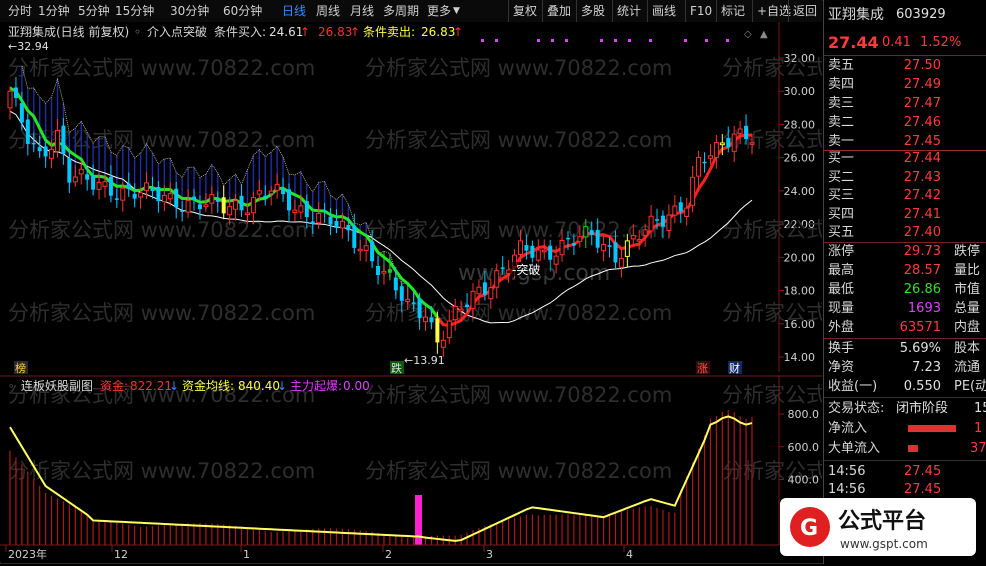  Describe the element at coordinates (242, 11) in the screenshot. I see `period-tab-5: 60分钟` at that location.